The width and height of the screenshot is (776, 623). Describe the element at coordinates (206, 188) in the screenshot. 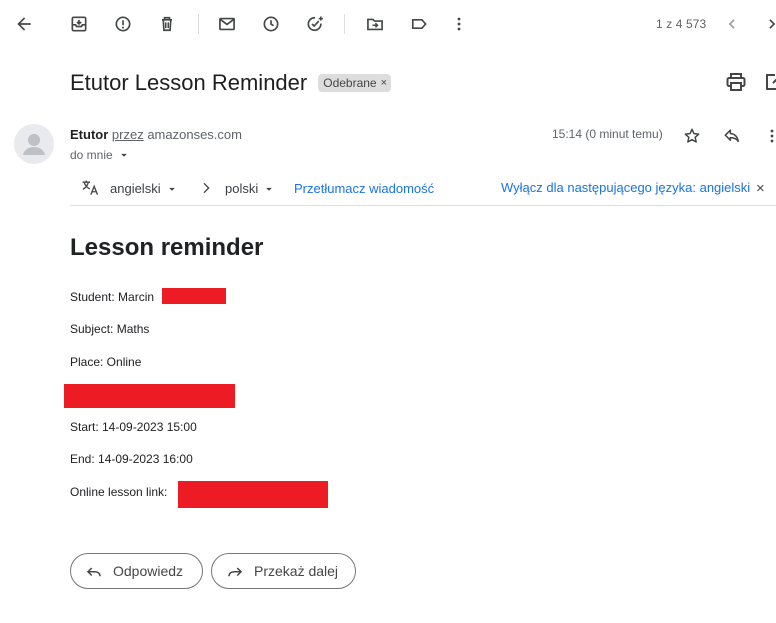

I see `chevron-right-icon` at that location.